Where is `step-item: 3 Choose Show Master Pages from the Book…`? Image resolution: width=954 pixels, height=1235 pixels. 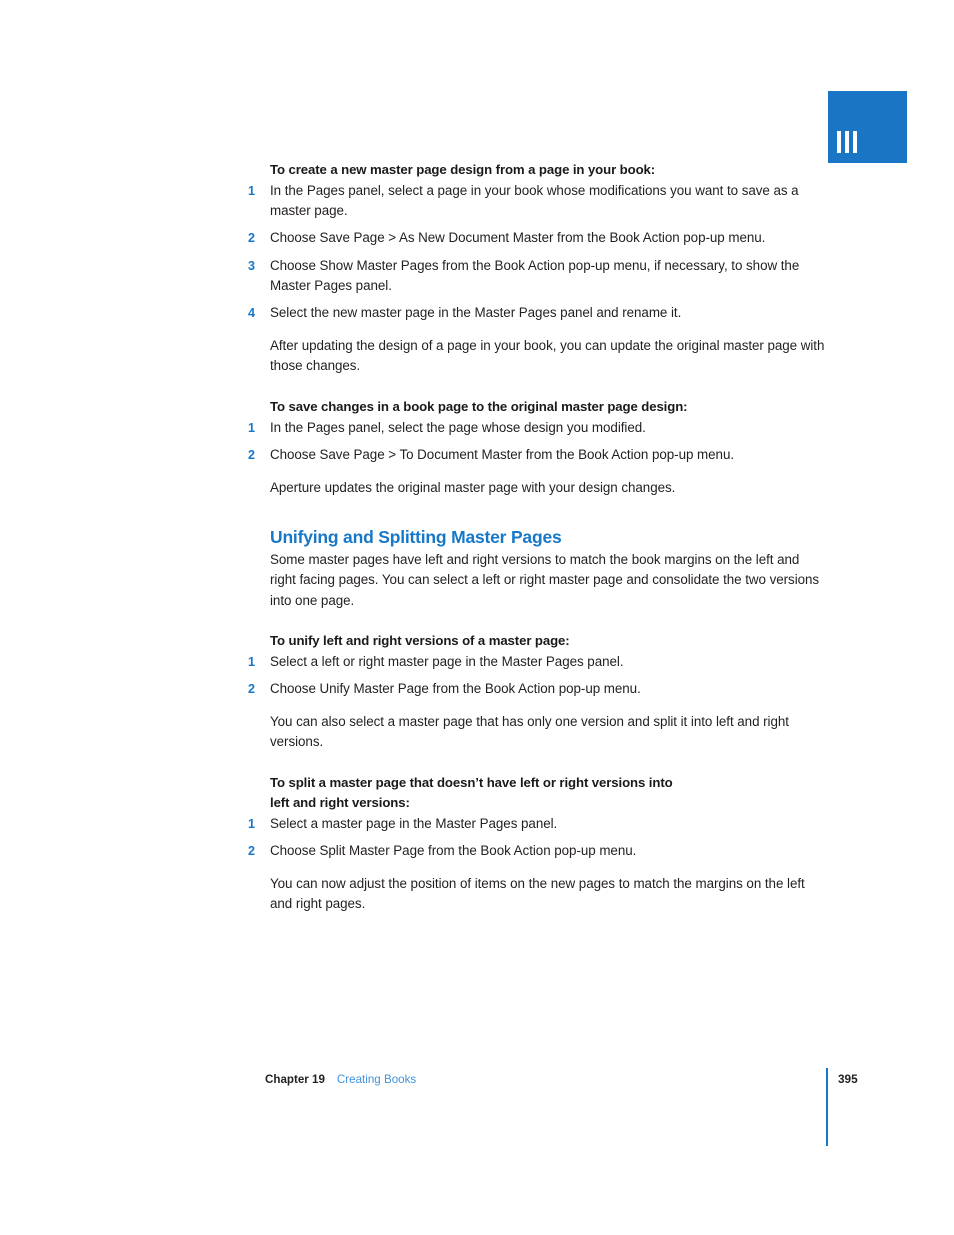
step-item: 3 Choose Show Master Pages from the Book… is located at coordinates (537, 276).